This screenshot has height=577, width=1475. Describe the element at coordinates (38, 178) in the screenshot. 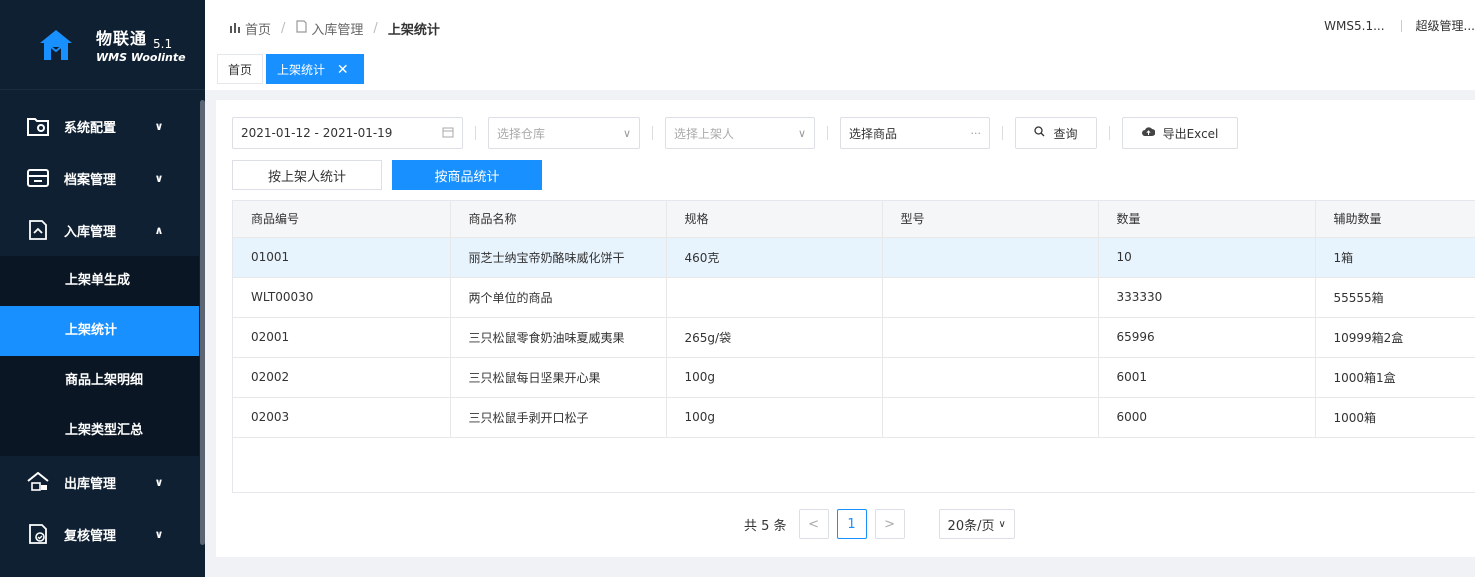

I see `archive-icon` at that location.